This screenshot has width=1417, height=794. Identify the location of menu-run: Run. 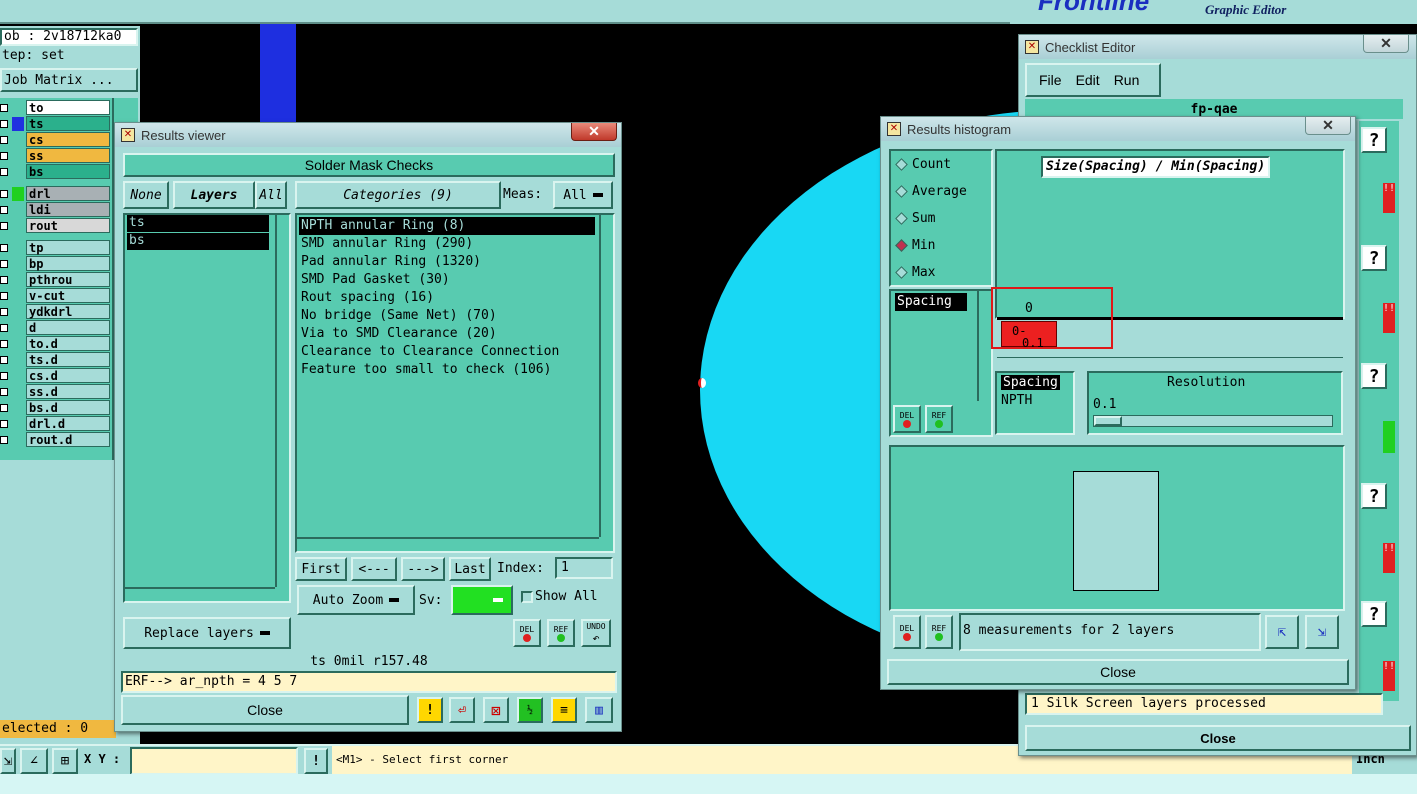
(1127, 80).